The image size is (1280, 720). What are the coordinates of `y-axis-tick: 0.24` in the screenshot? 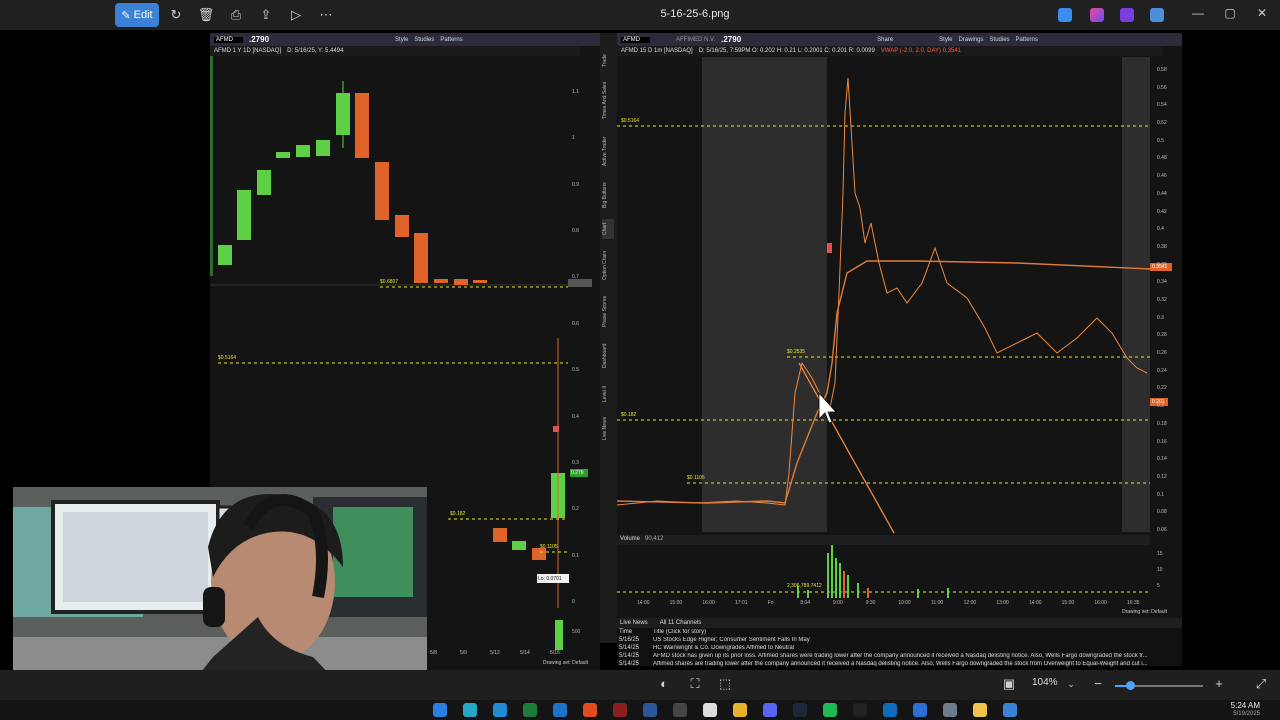 It's located at (1162, 370).